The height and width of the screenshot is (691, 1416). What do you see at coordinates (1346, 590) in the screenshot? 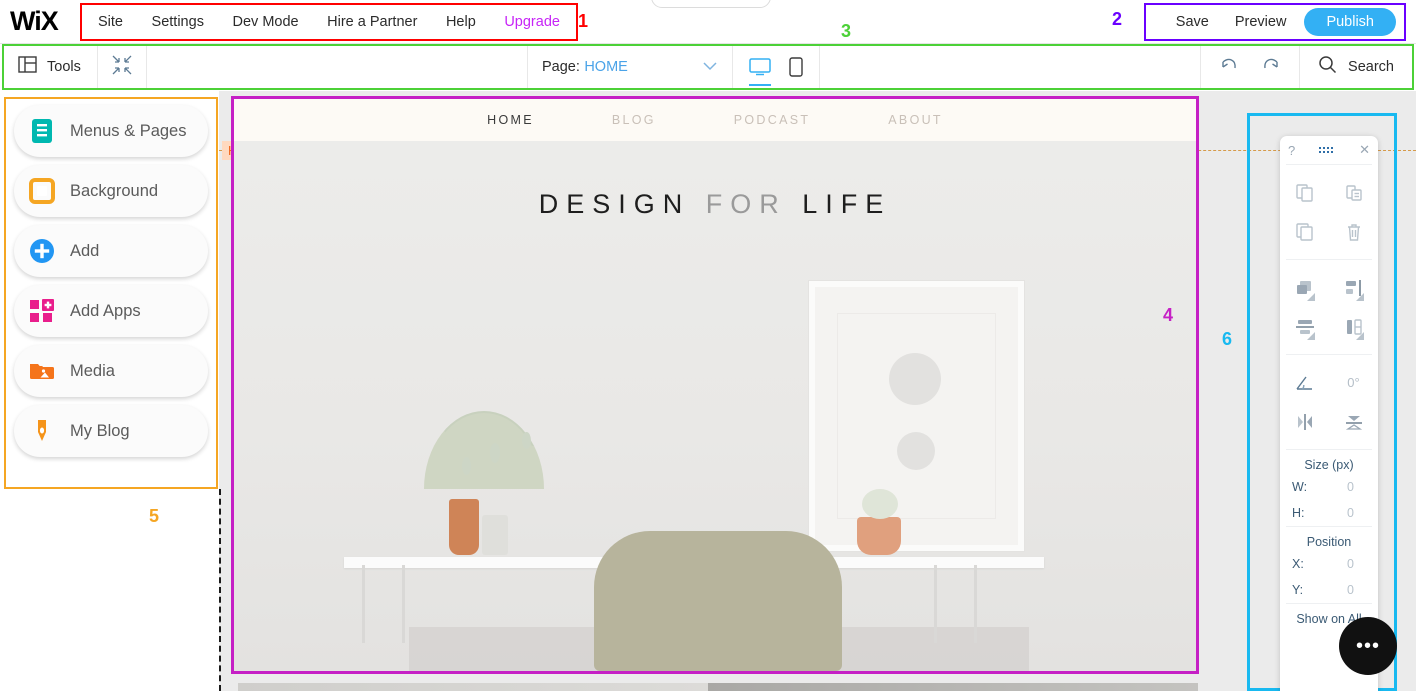
I see `y-value: 0` at bounding box center [1346, 590].